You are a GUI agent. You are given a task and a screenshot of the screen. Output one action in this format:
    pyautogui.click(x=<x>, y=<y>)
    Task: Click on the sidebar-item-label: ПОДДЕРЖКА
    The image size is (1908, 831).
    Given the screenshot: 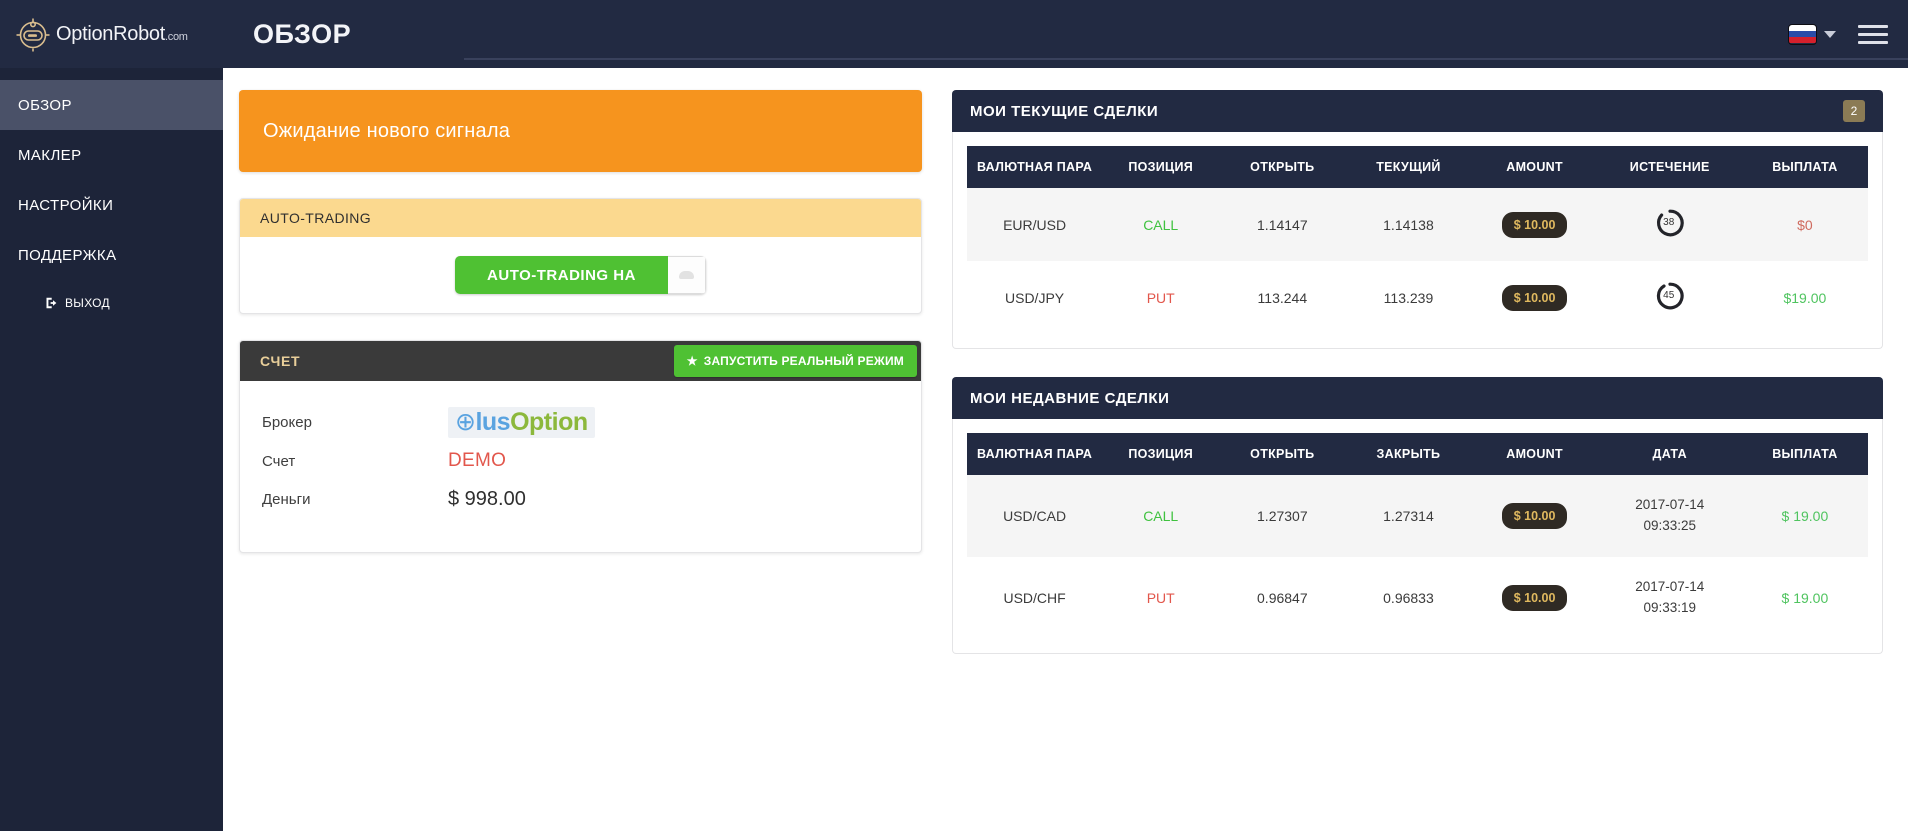 What is the action you would take?
    pyautogui.click(x=67, y=255)
    